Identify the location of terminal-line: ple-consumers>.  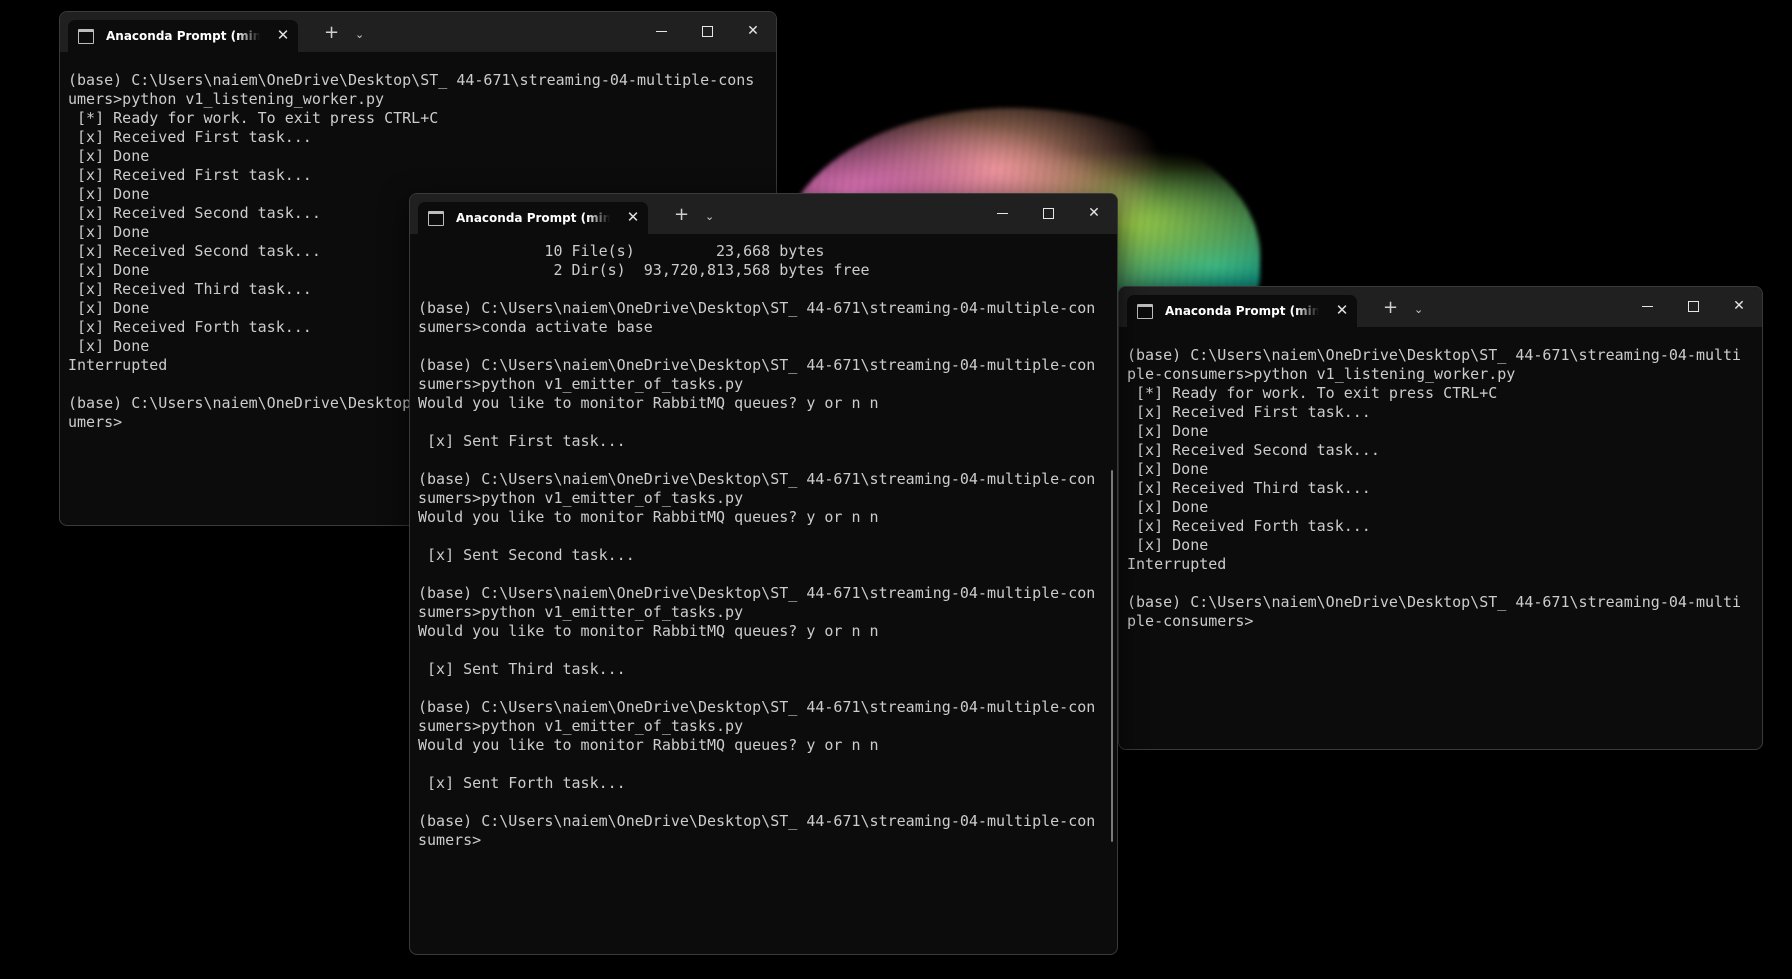
(1190, 621).